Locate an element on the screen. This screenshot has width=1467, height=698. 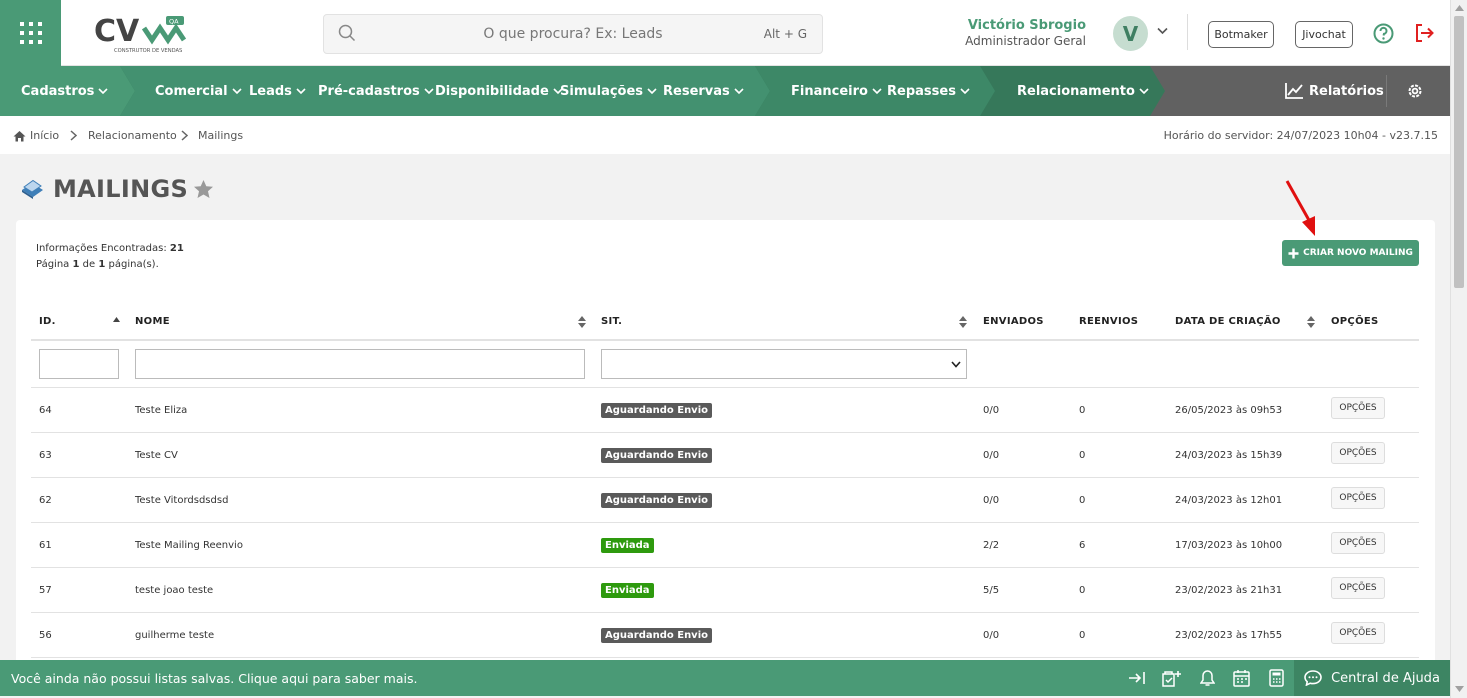
user-name: Victório Sbrogio is located at coordinates (1027, 25).